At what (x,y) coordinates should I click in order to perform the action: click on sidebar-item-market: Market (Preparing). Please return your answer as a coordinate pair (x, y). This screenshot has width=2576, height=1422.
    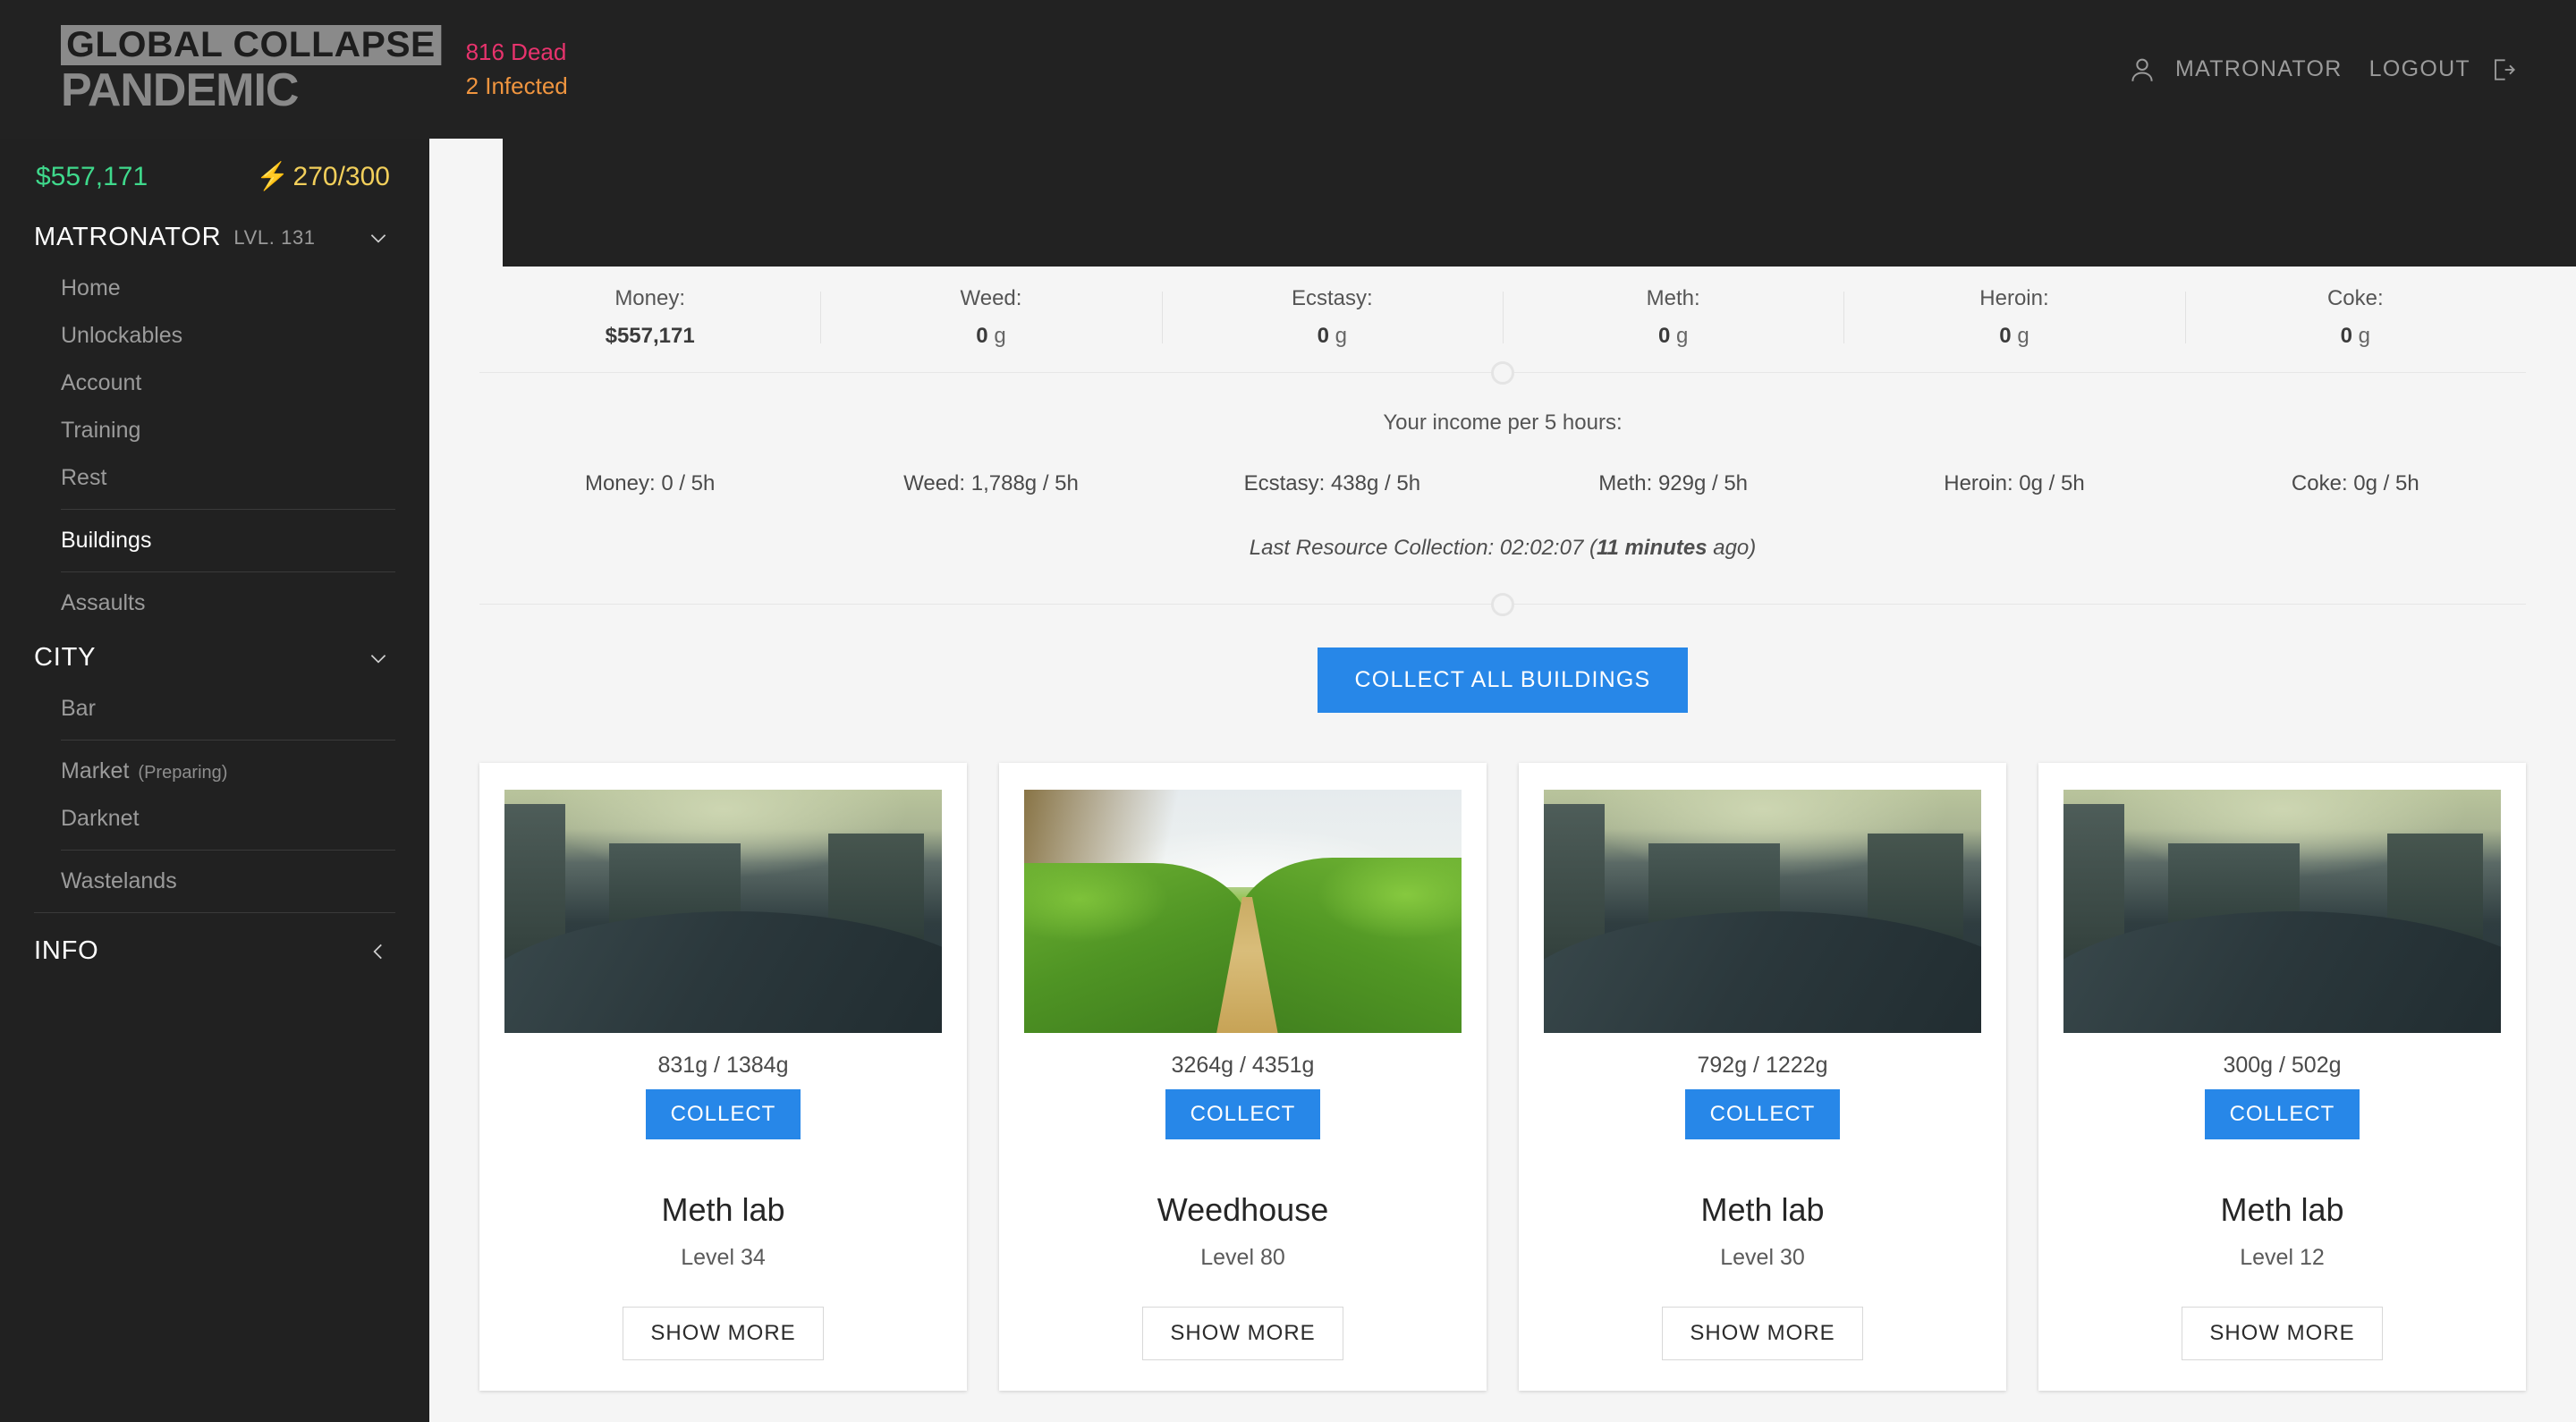
    Looking at the image, I should click on (214, 771).